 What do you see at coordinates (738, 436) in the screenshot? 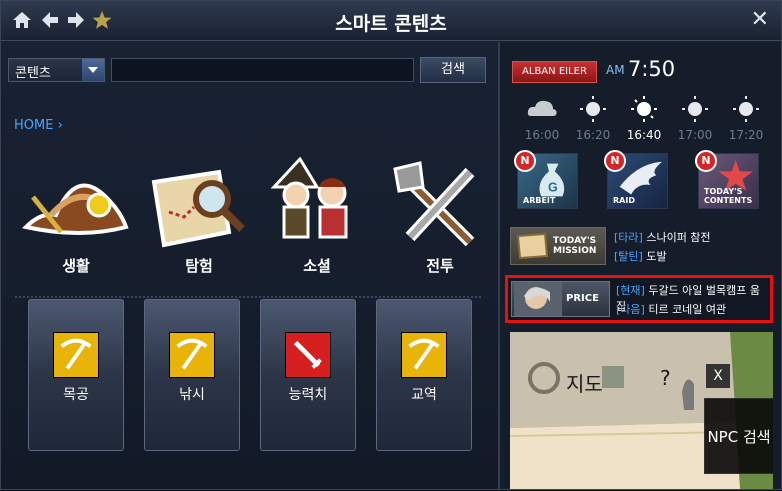
I see `npc-search-button: NPC 검색` at bounding box center [738, 436].